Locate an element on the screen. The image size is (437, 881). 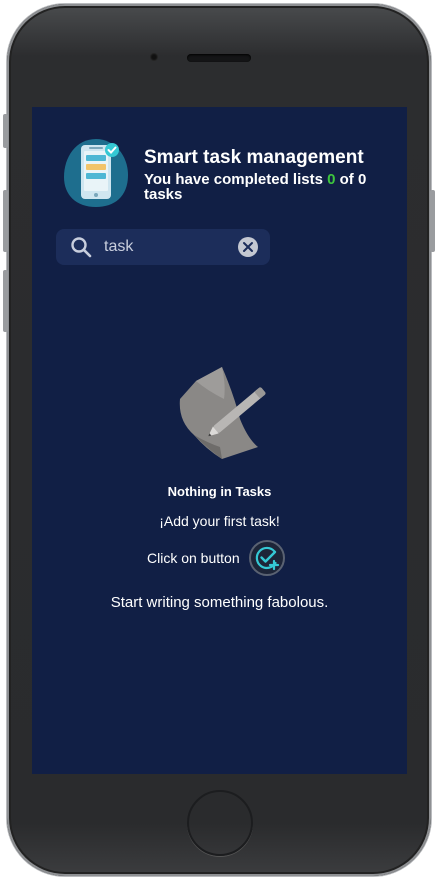
empty-state-add-text: ¡Add your first task! is located at coordinates (219, 521).